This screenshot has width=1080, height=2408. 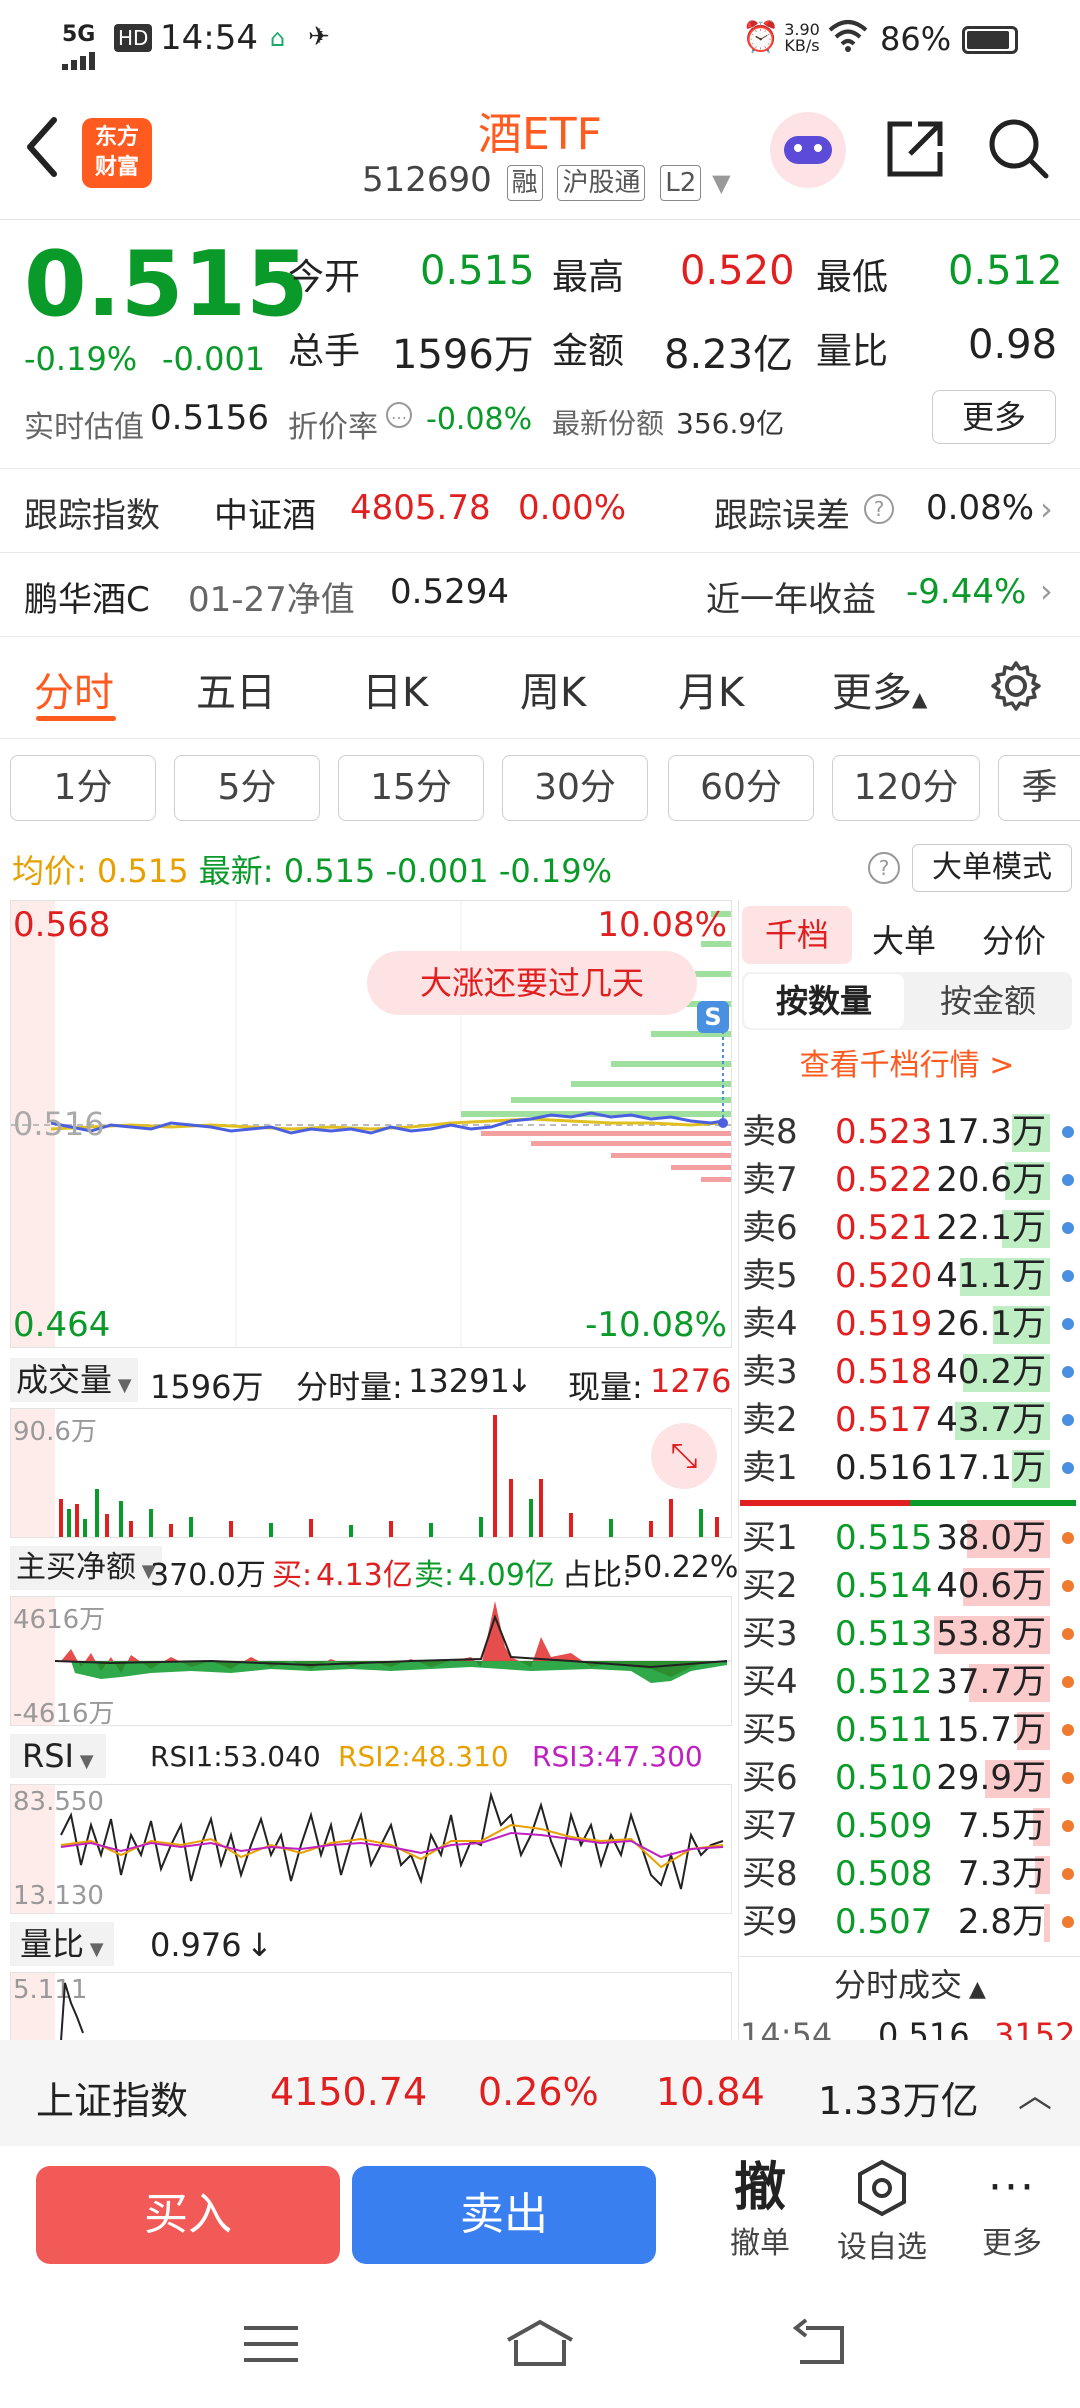 I want to click on buy-level-row: 买6 0.510 29.9万, so click(x=910, y=1778).